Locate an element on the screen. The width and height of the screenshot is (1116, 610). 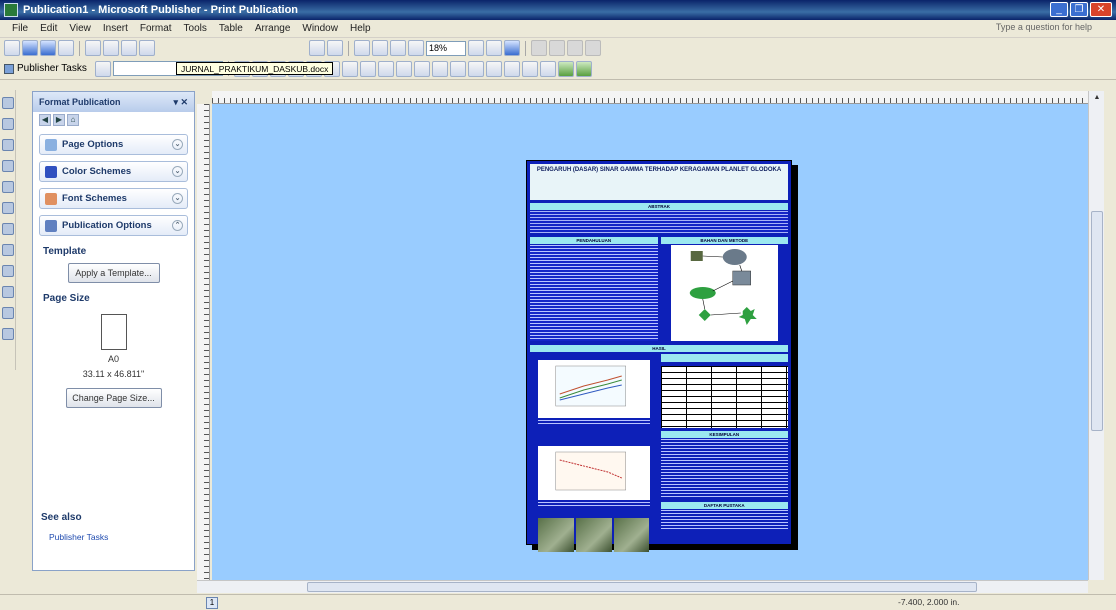
growth-chart-caption is located at coordinates (594, 423).